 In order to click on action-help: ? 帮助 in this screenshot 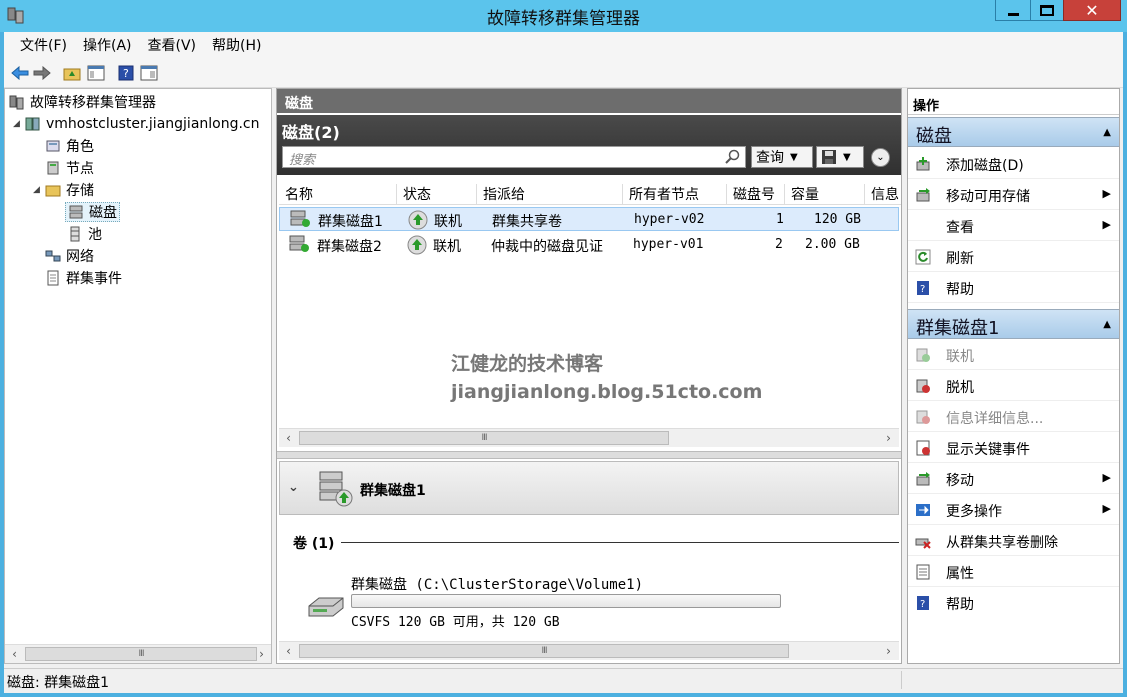, I will do `click(1013, 288)`.